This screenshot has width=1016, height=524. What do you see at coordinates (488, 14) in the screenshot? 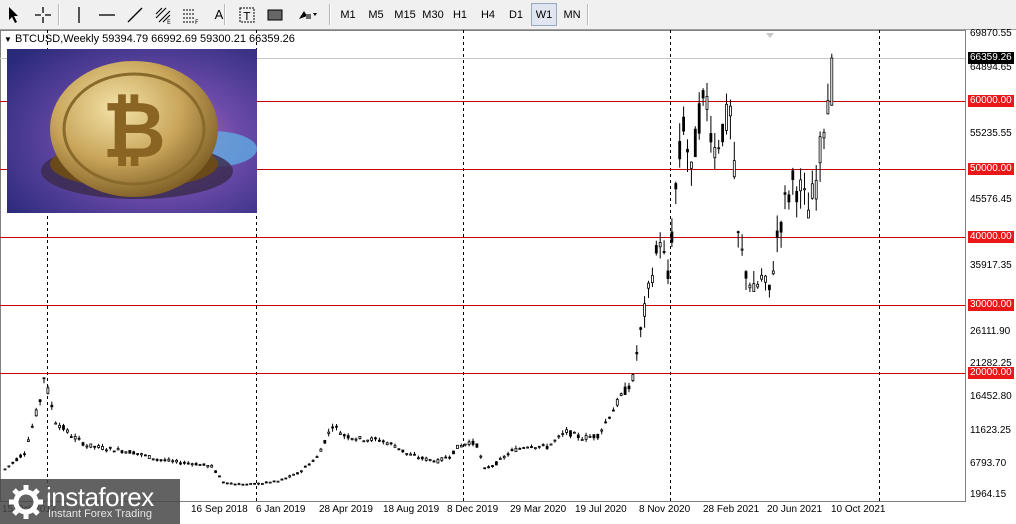
I see `timeframe-h4-button: H4` at bounding box center [488, 14].